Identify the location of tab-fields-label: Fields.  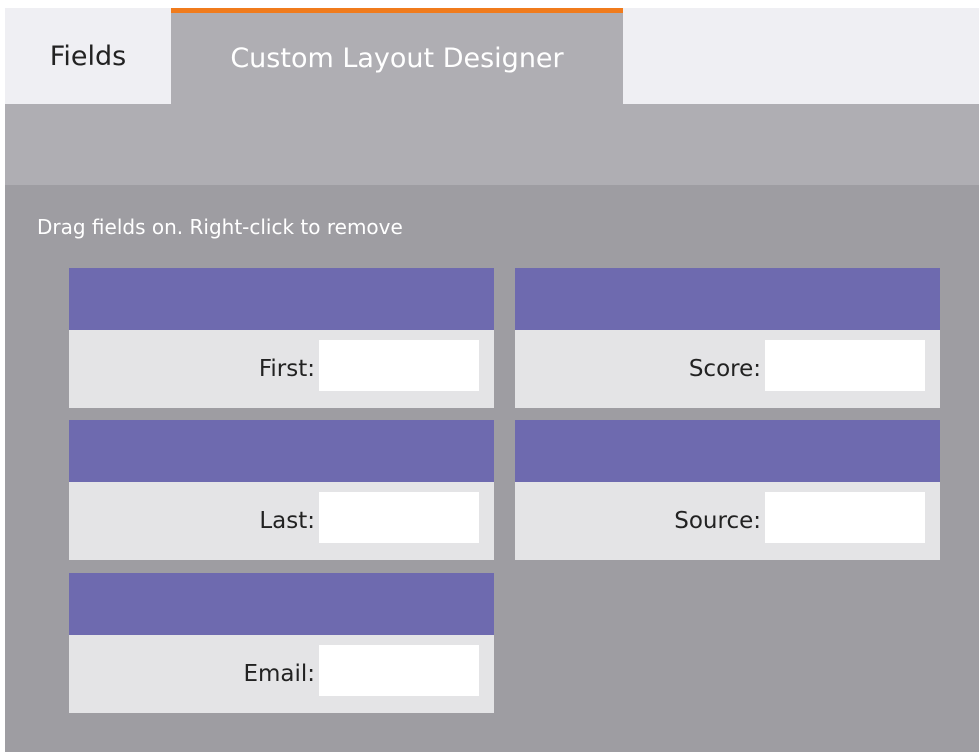
(88, 56).